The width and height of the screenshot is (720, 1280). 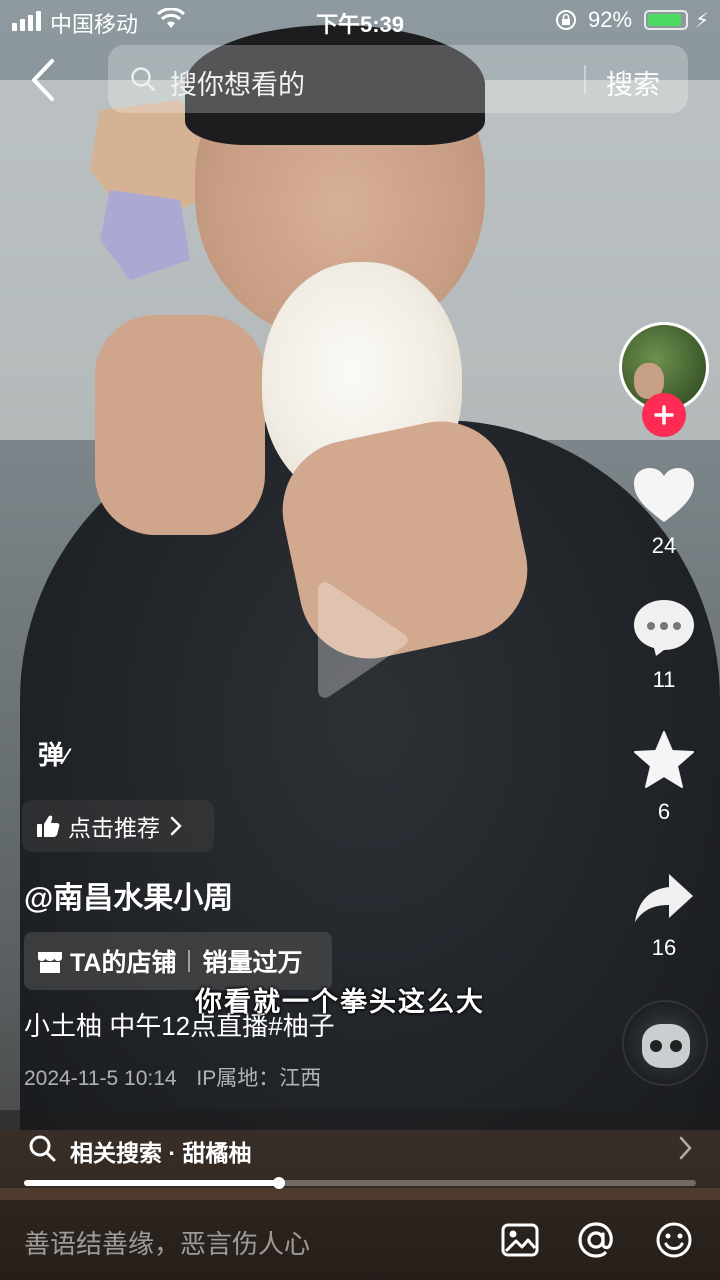 I want to click on battery-fill, so click(x=665, y=20).